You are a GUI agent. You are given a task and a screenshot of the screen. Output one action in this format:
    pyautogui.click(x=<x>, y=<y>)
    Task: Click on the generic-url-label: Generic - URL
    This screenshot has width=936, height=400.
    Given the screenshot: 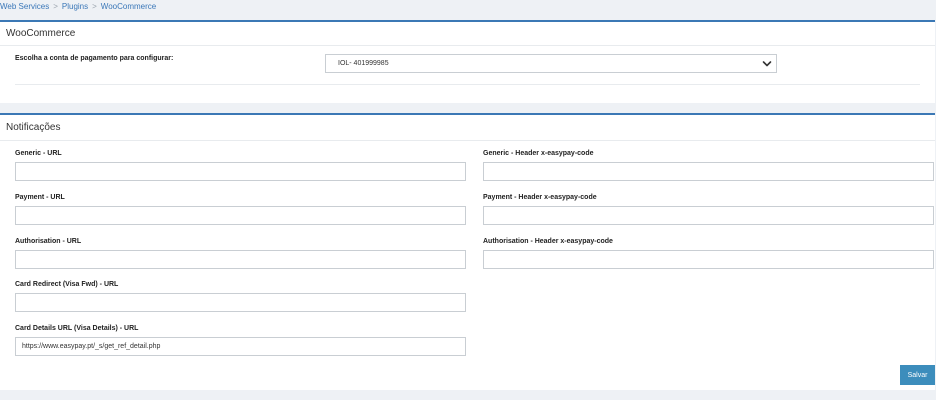 What is the action you would take?
    pyautogui.click(x=38, y=153)
    